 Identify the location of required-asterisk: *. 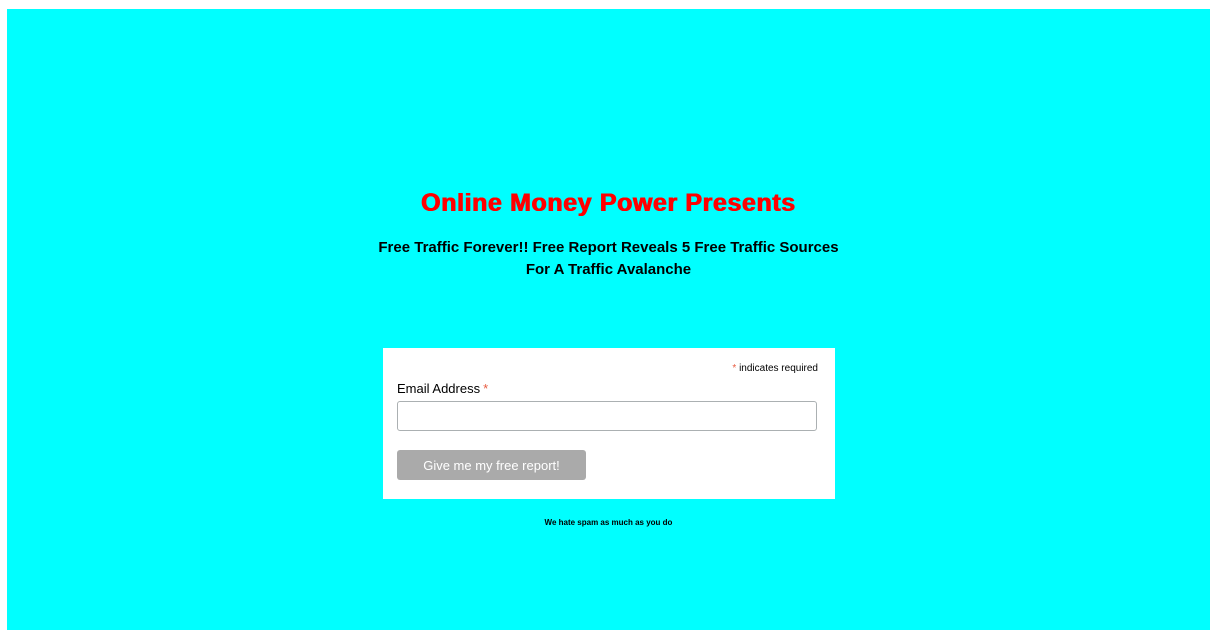
(734, 368).